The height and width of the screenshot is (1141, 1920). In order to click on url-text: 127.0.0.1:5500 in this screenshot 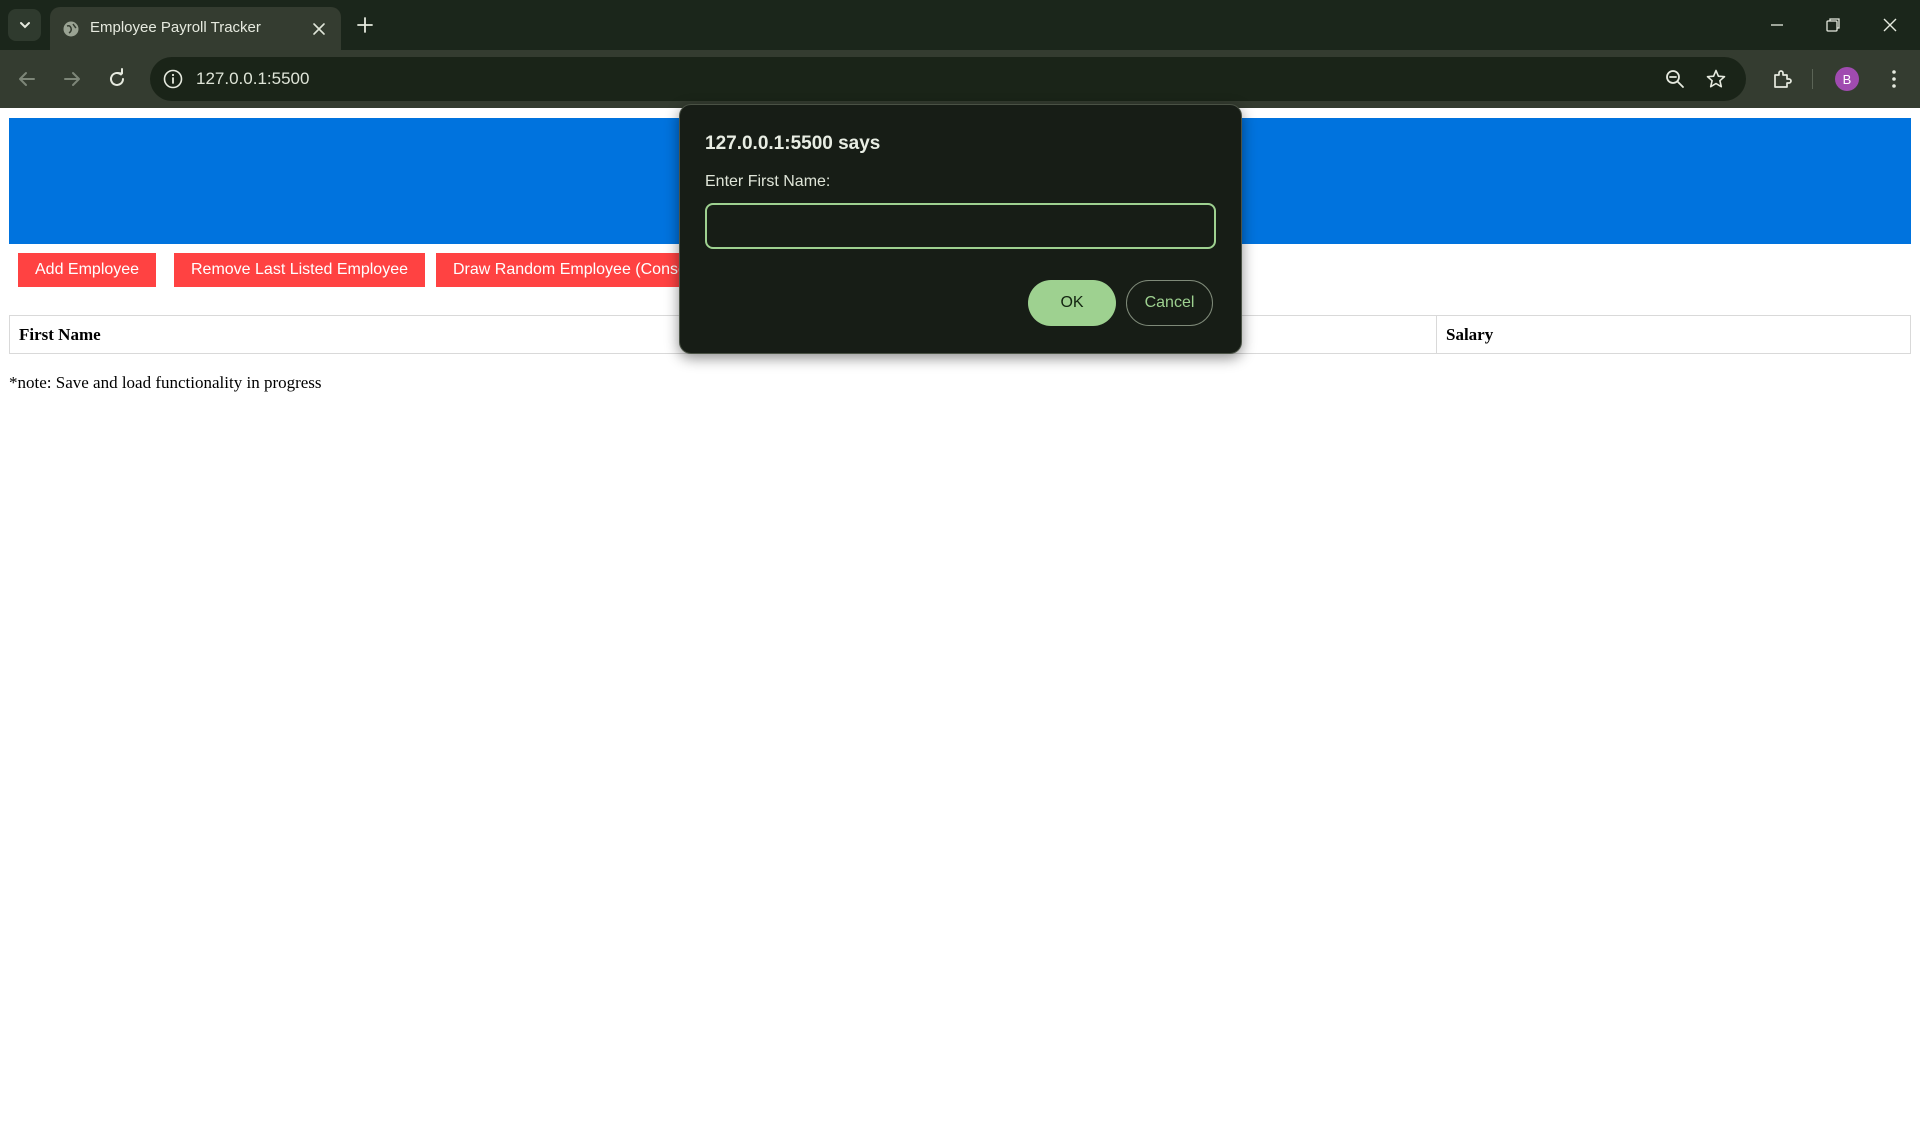, I will do `click(253, 78)`.